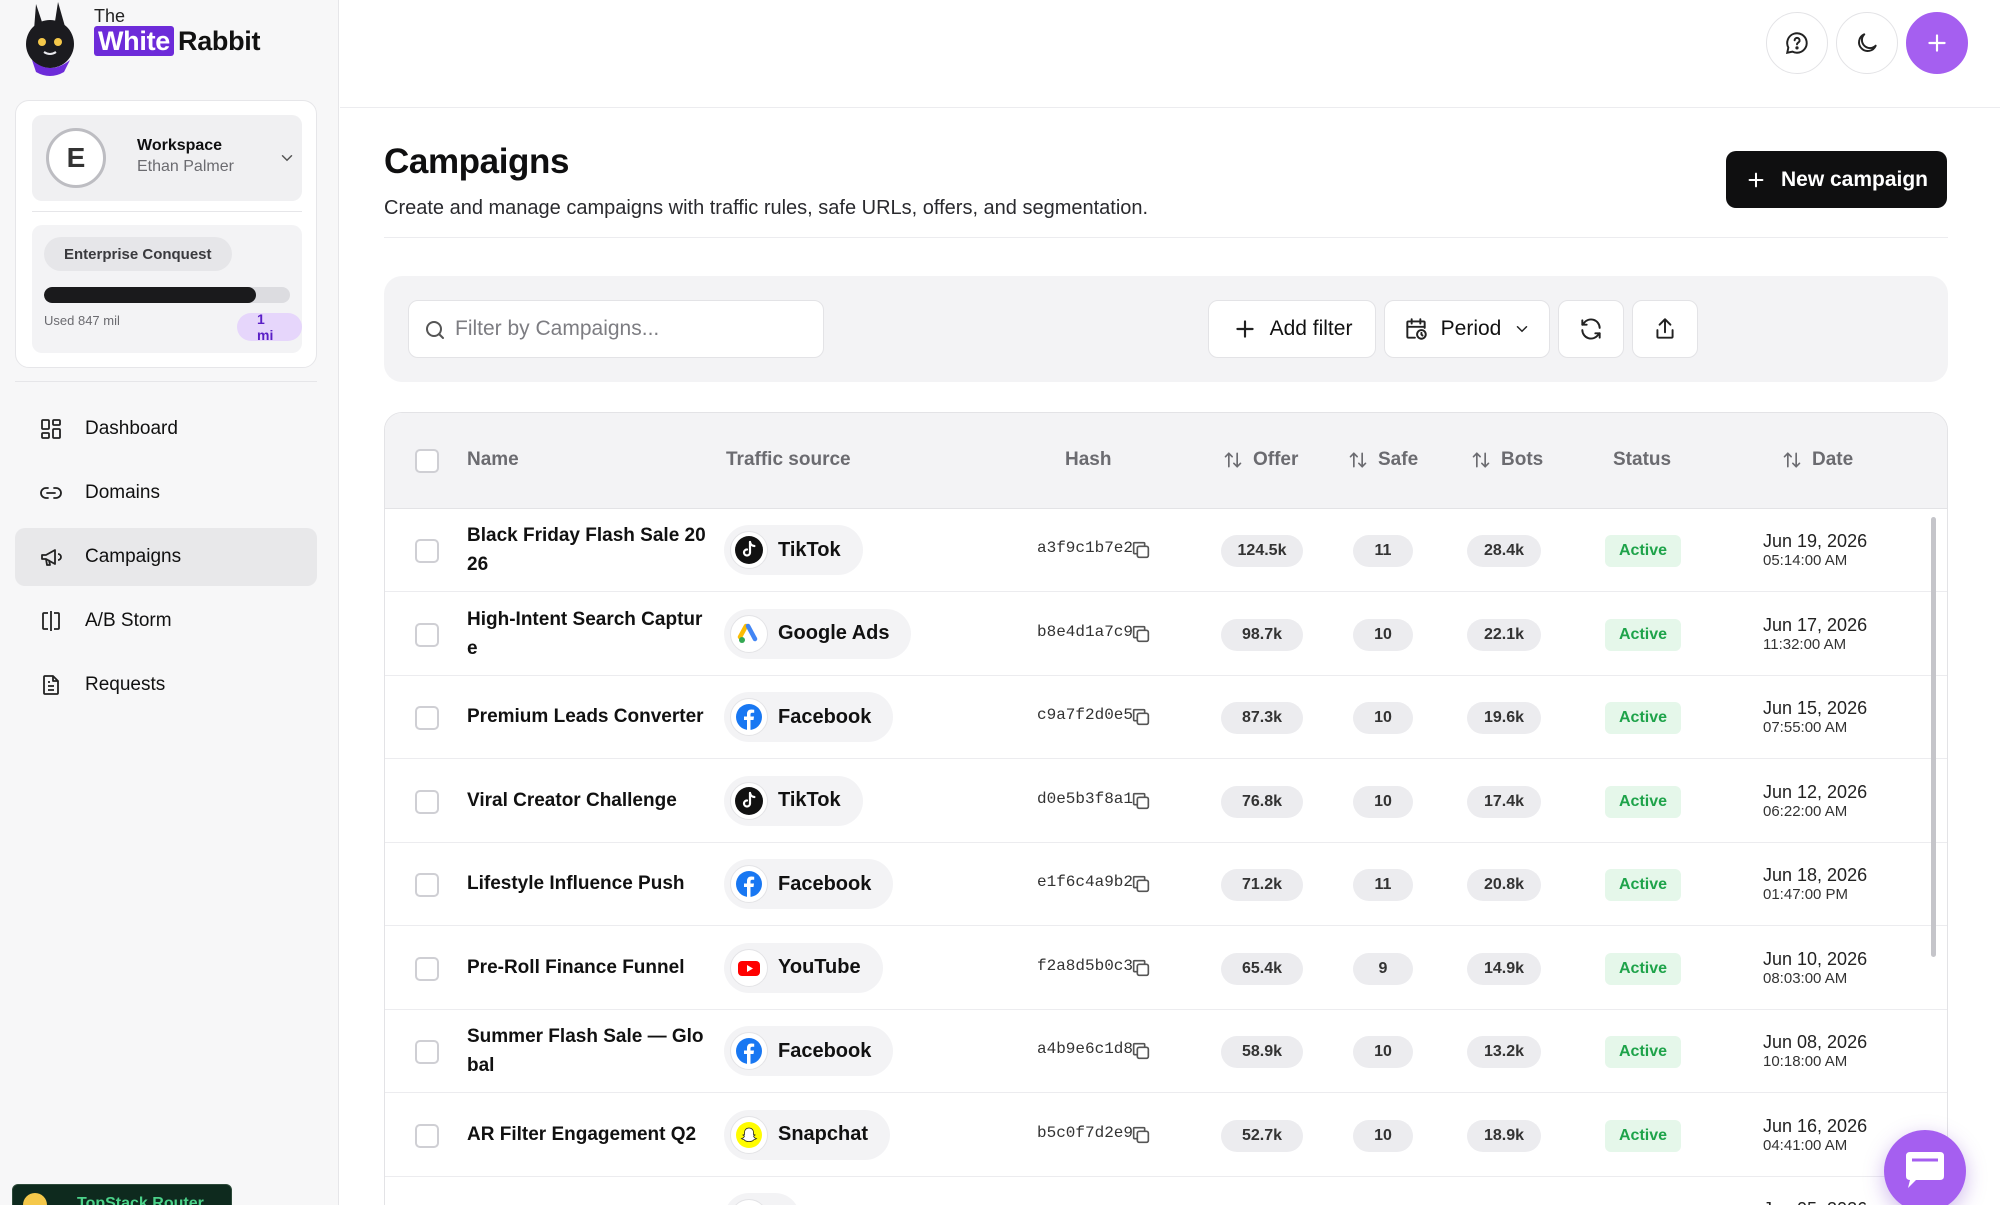 This screenshot has height=1205, width=2000. I want to click on column-traffic-source: Traffic source, so click(788, 460).